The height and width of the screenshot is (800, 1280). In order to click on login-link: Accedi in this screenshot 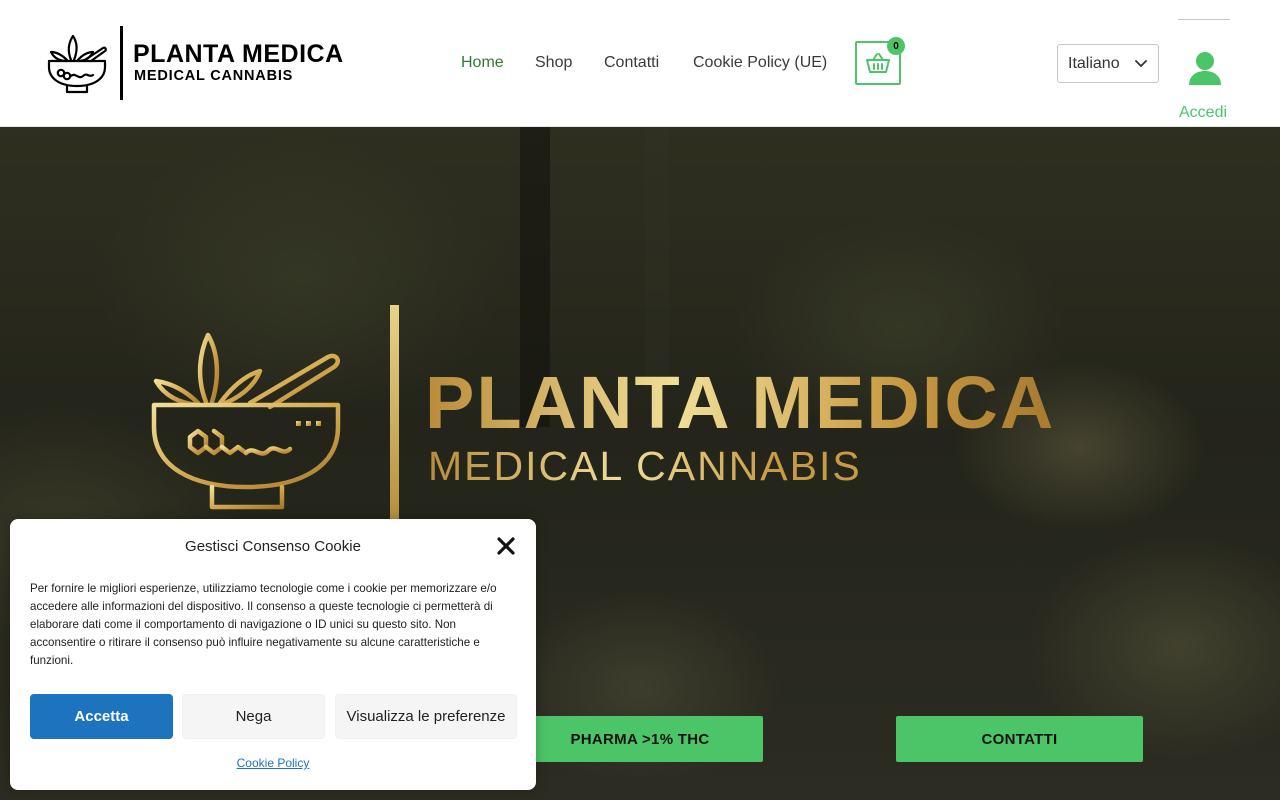, I will do `click(1203, 113)`.